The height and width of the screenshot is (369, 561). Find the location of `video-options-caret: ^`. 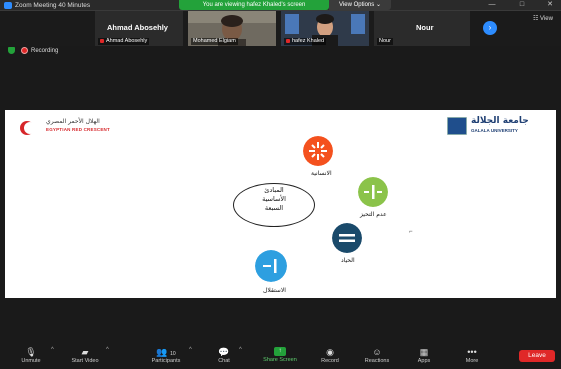

video-options-caret: ^ is located at coordinates (107, 350).